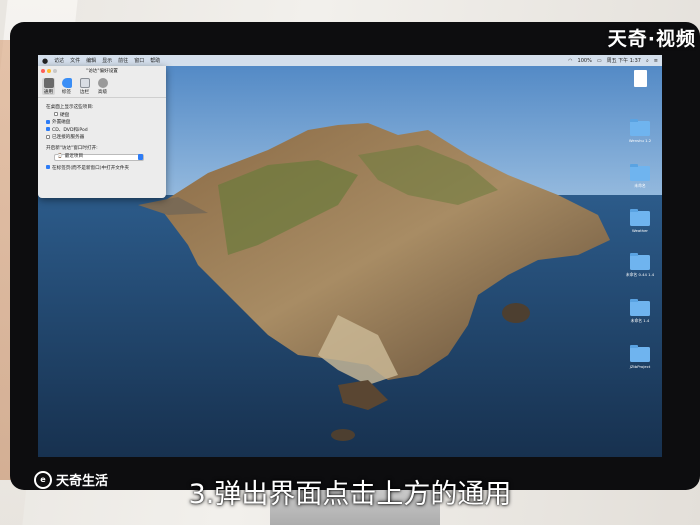 Image resolution: width=700 pixels, height=525 pixels. Describe the element at coordinates (570, 61) in the screenshot. I see `wifi-icon: ◠` at that location.